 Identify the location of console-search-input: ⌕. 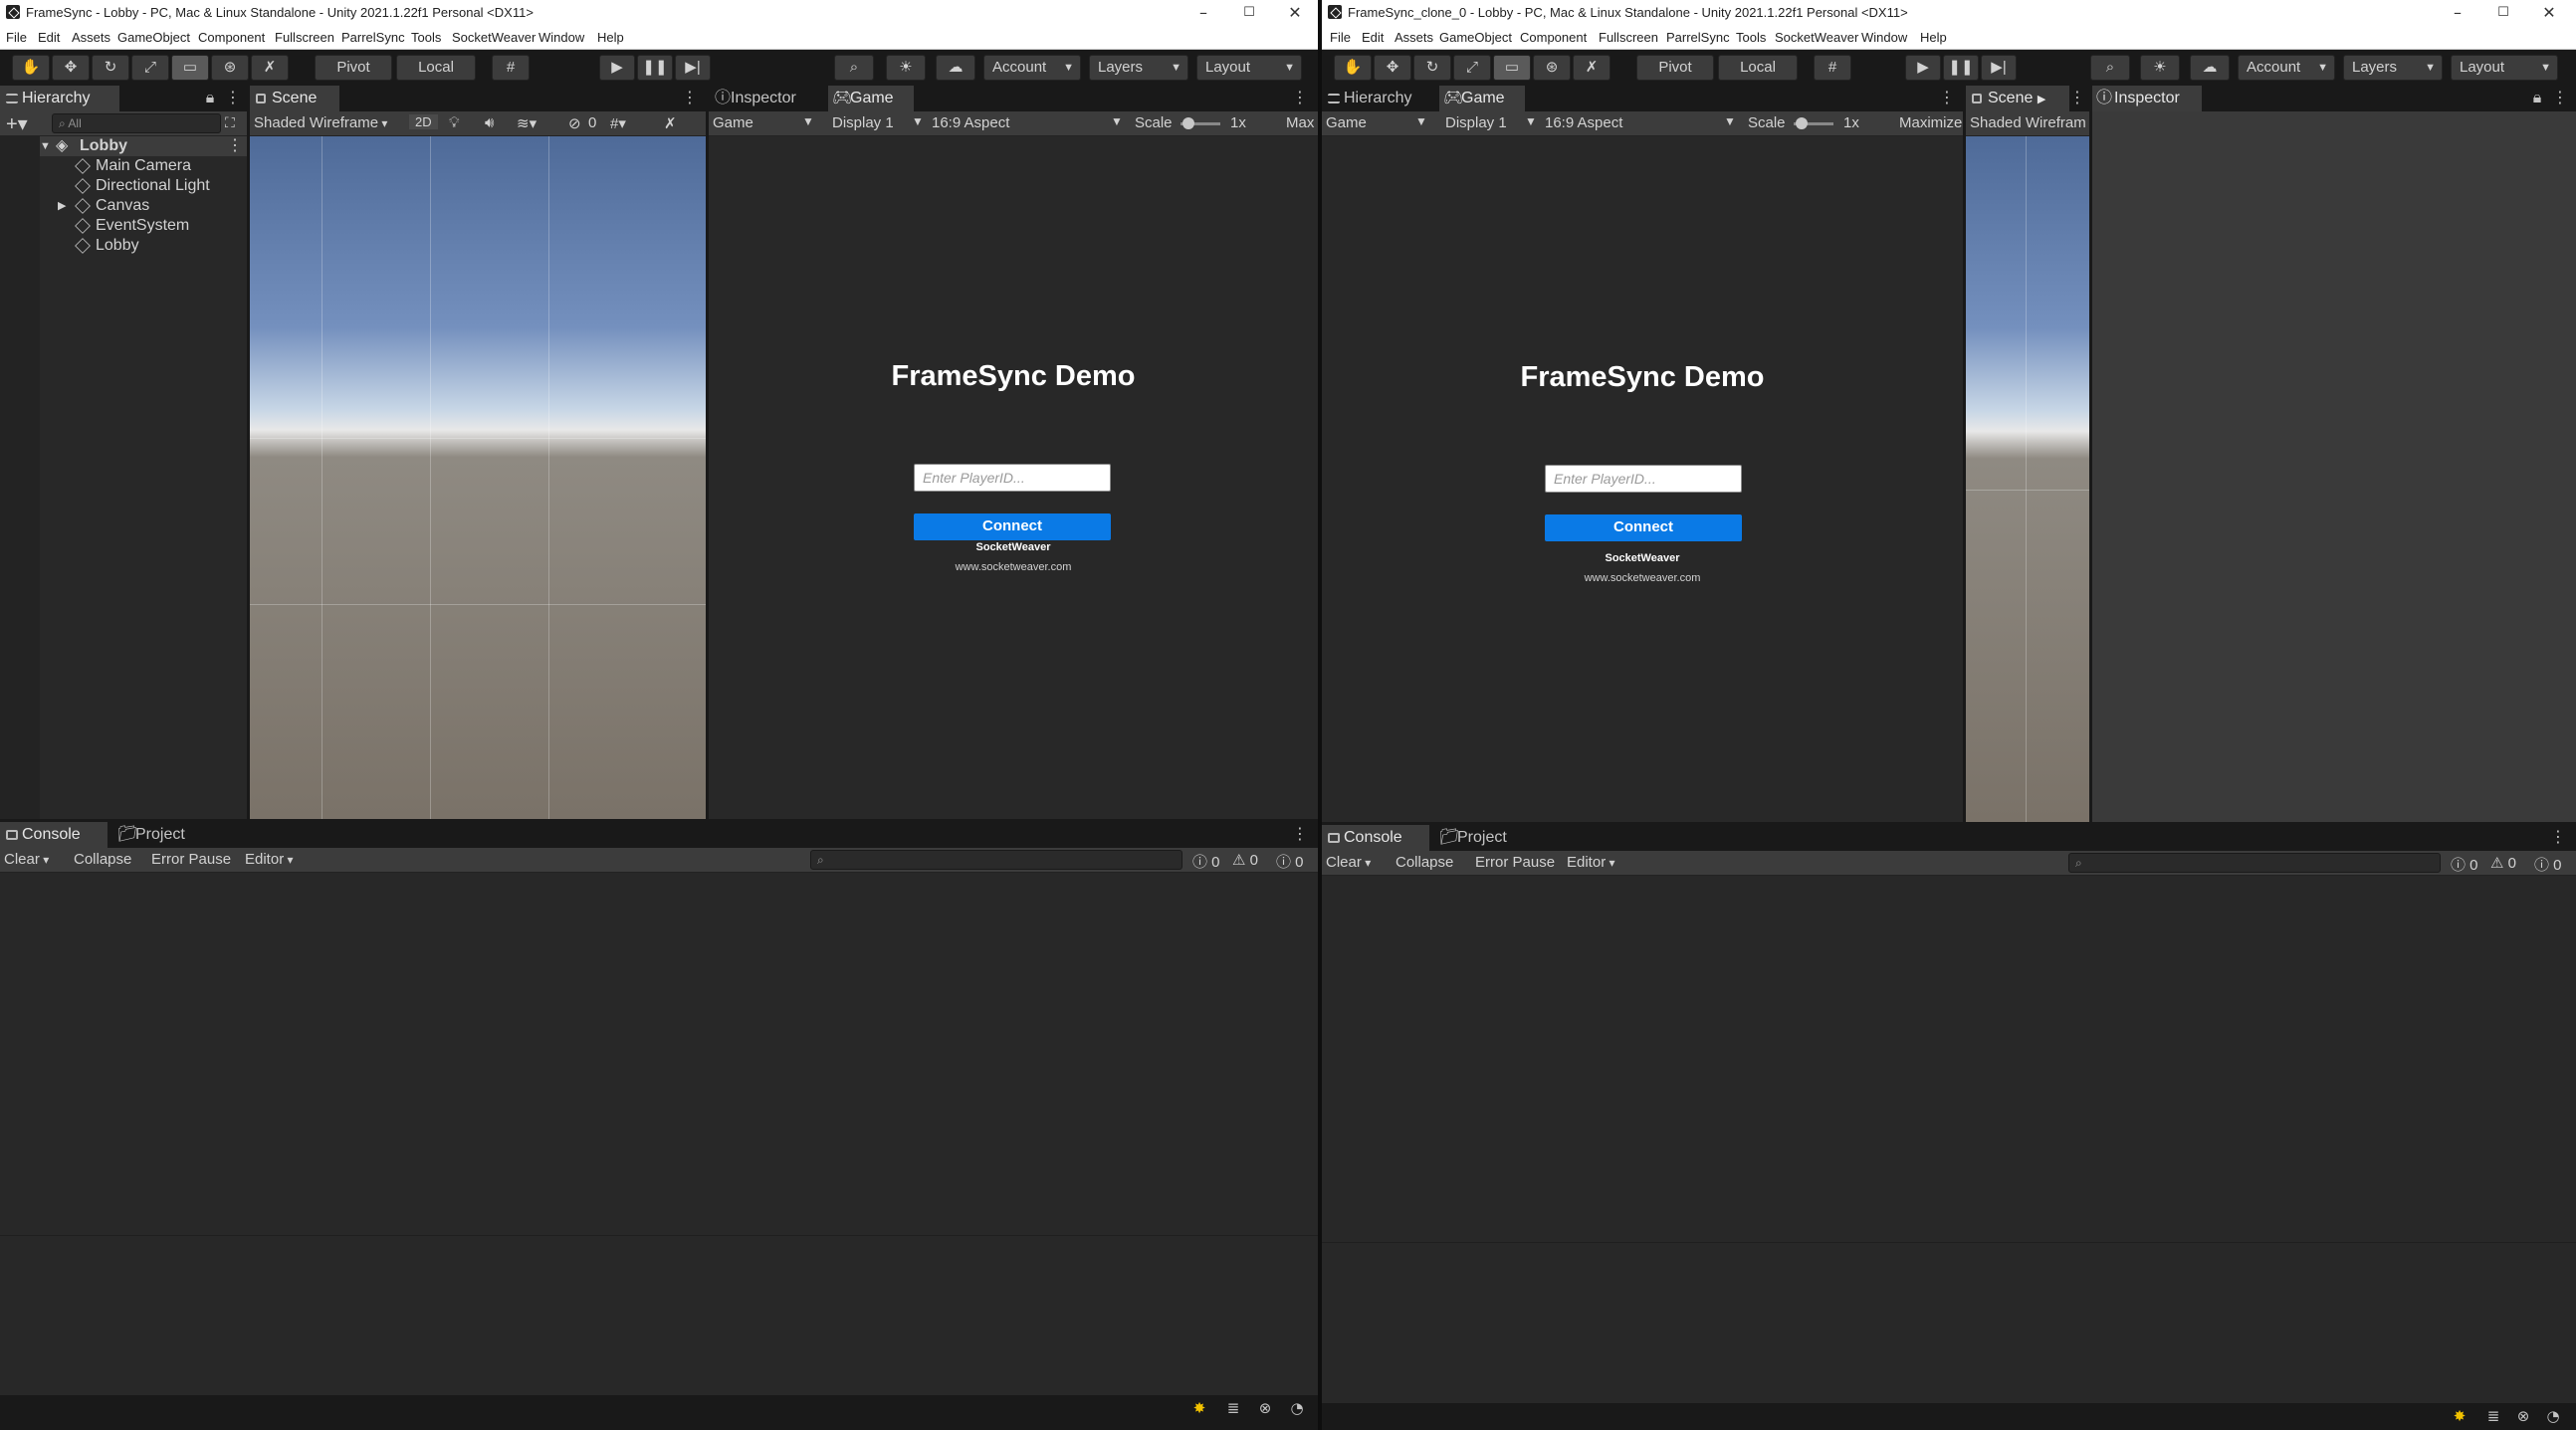
(996, 860).